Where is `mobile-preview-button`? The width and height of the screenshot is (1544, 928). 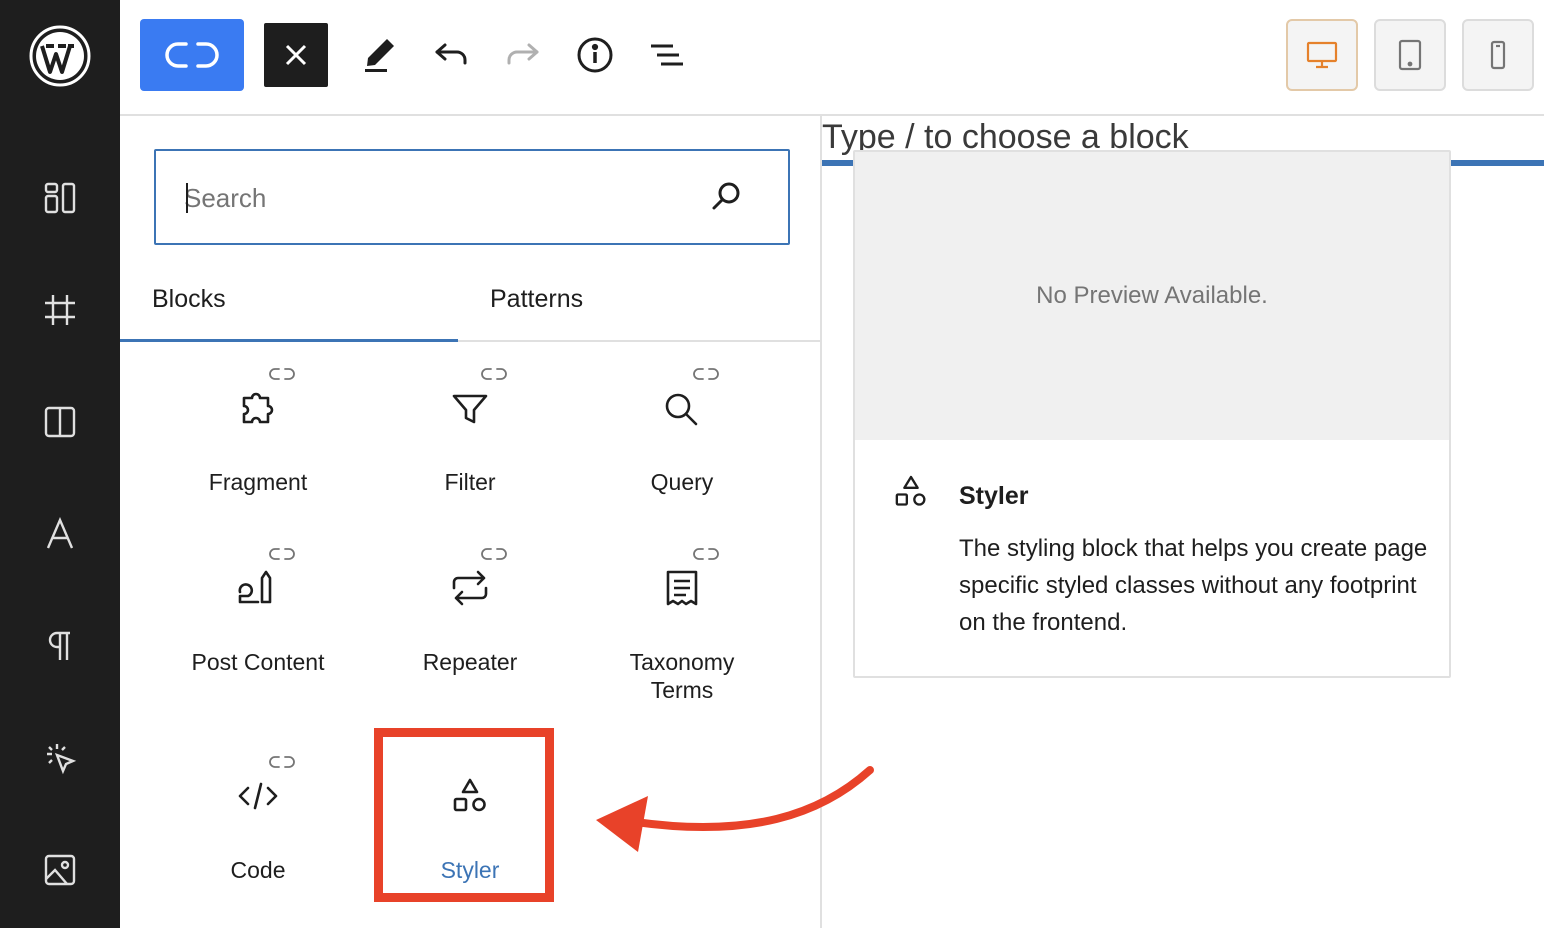 mobile-preview-button is located at coordinates (1498, 55).